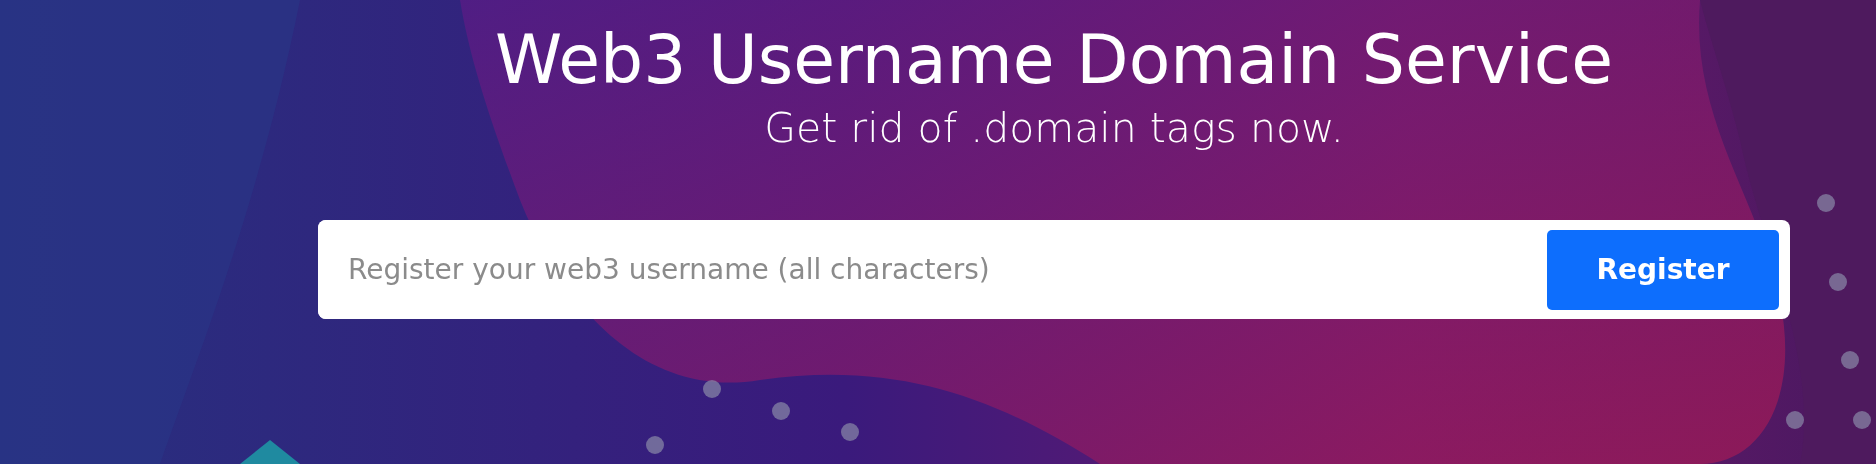 Image resolution: width=1876 pixels, height=464 pixels. Describe the element at coordinates (270, 452) in the screenshot. I see `triangle-drawing` at that location.